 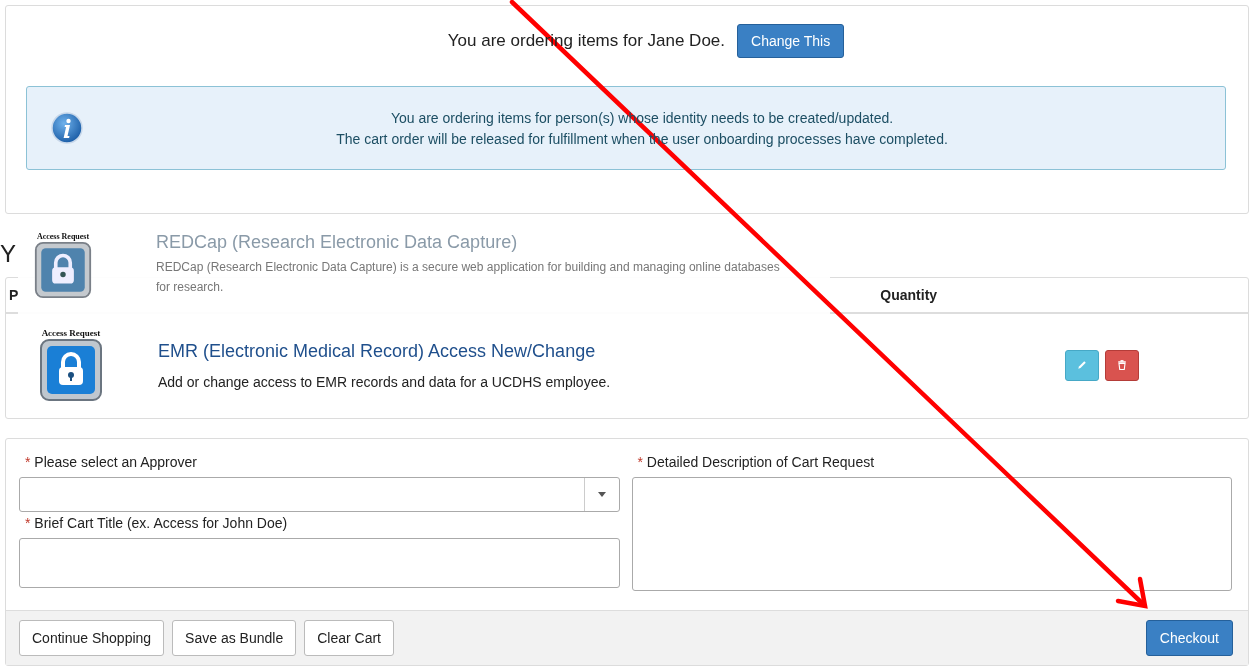 What do you see at coordinates (384, 381) in the screenshot?
I see `item-description: Add or change access to EMR records and data for a UCDHS employee.` at bounding box center [384, 381].